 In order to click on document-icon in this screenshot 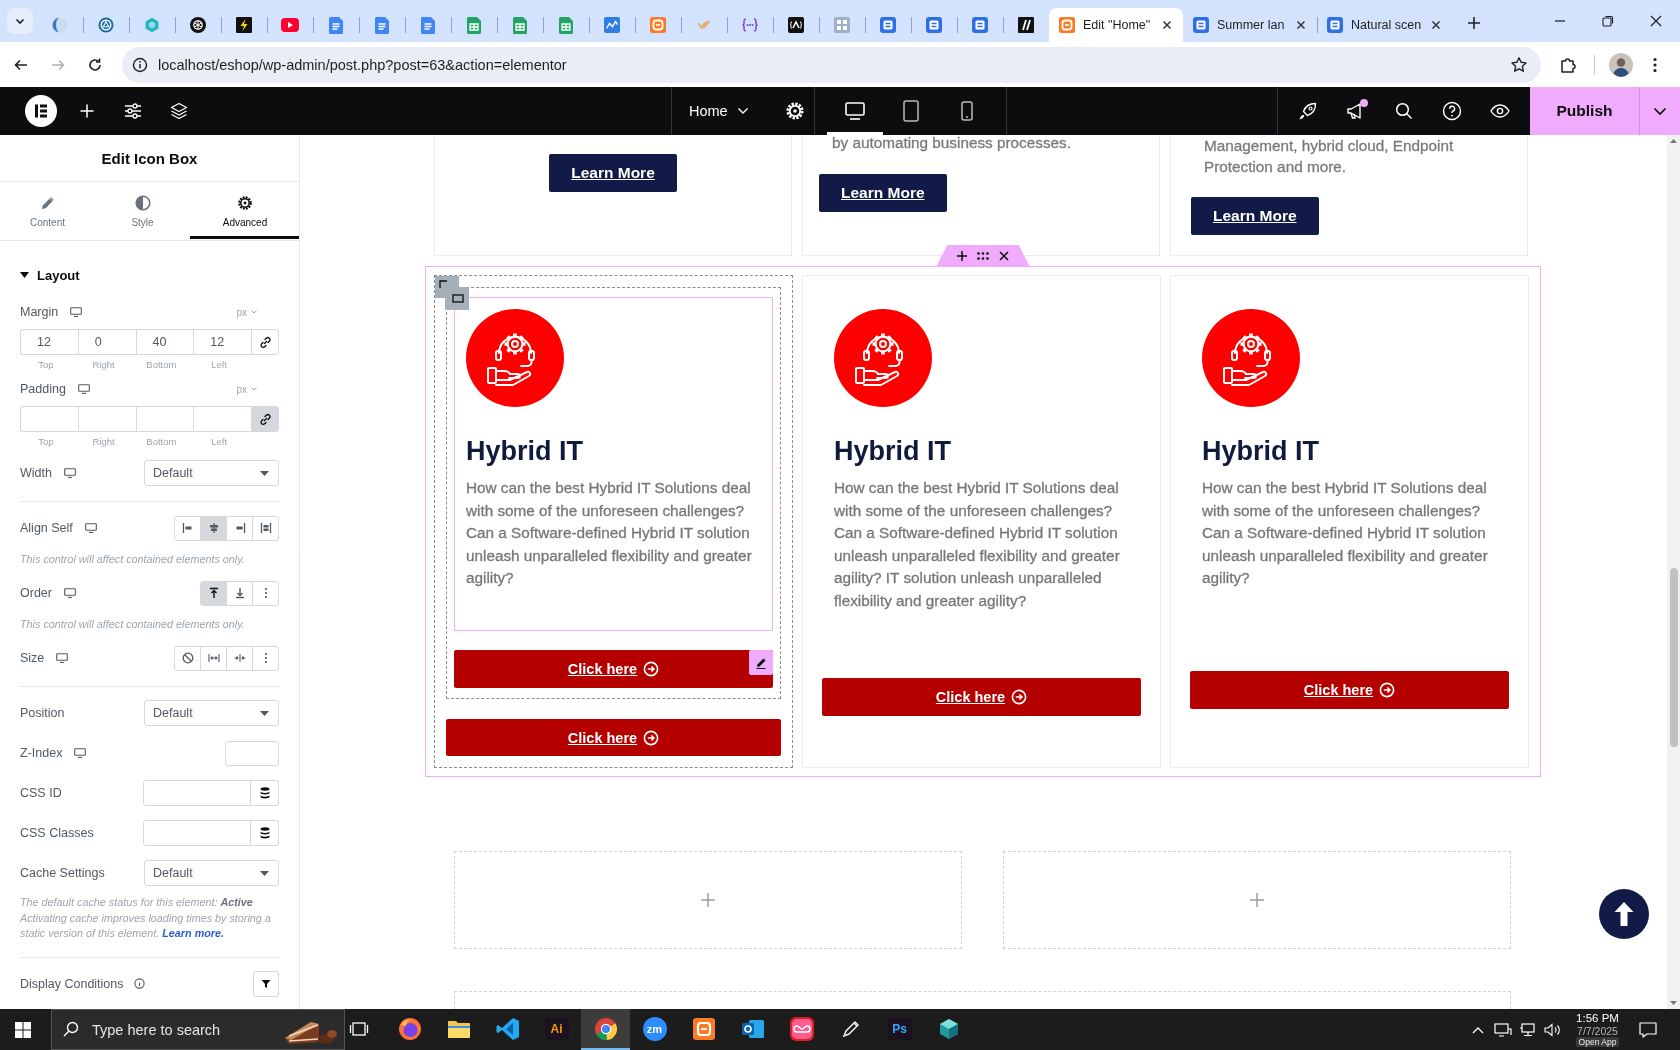, I will do `click(336, 25)`.